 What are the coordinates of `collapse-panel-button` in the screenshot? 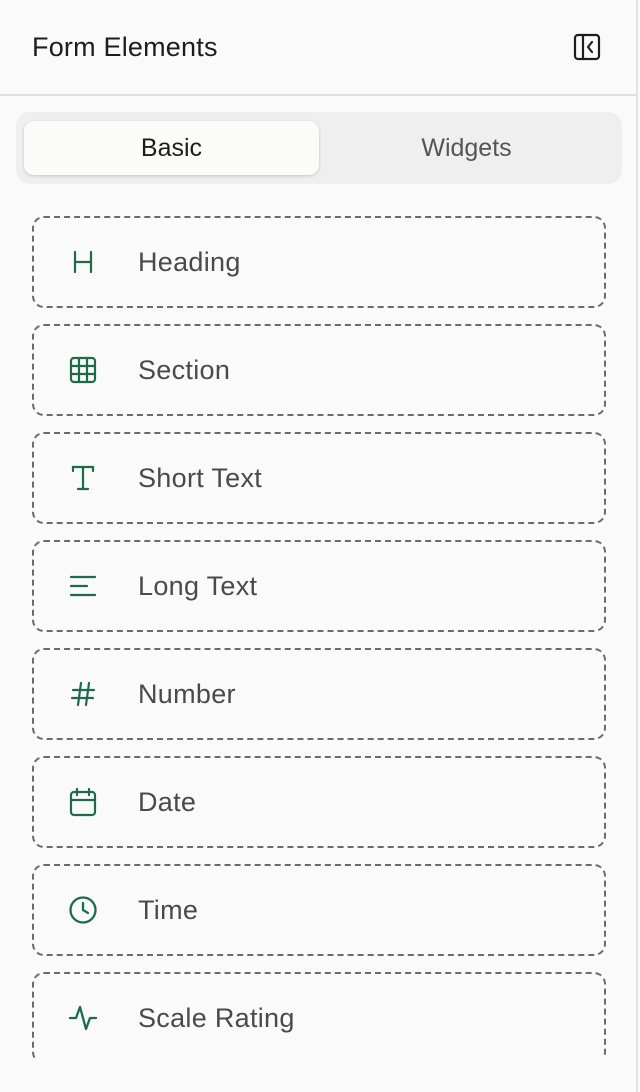 It's located at (587, 47).